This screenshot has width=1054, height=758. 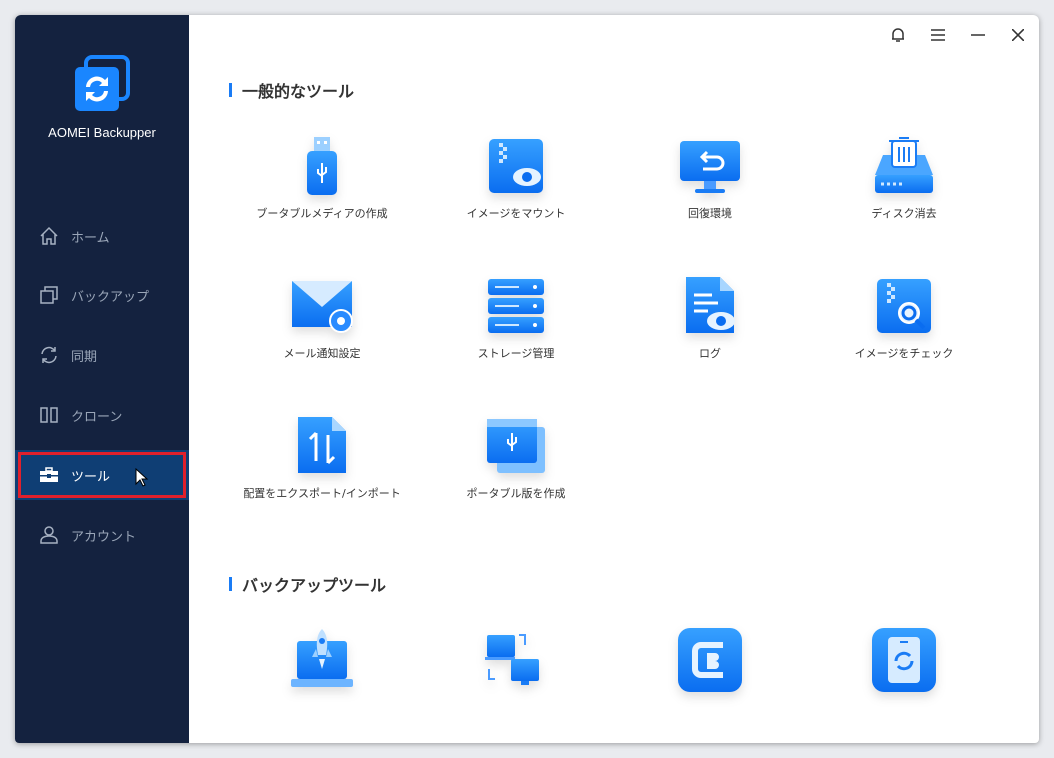 I want to click on tool-bootable-media: ブータブルメディアの作成, so click(x=322, y=178).